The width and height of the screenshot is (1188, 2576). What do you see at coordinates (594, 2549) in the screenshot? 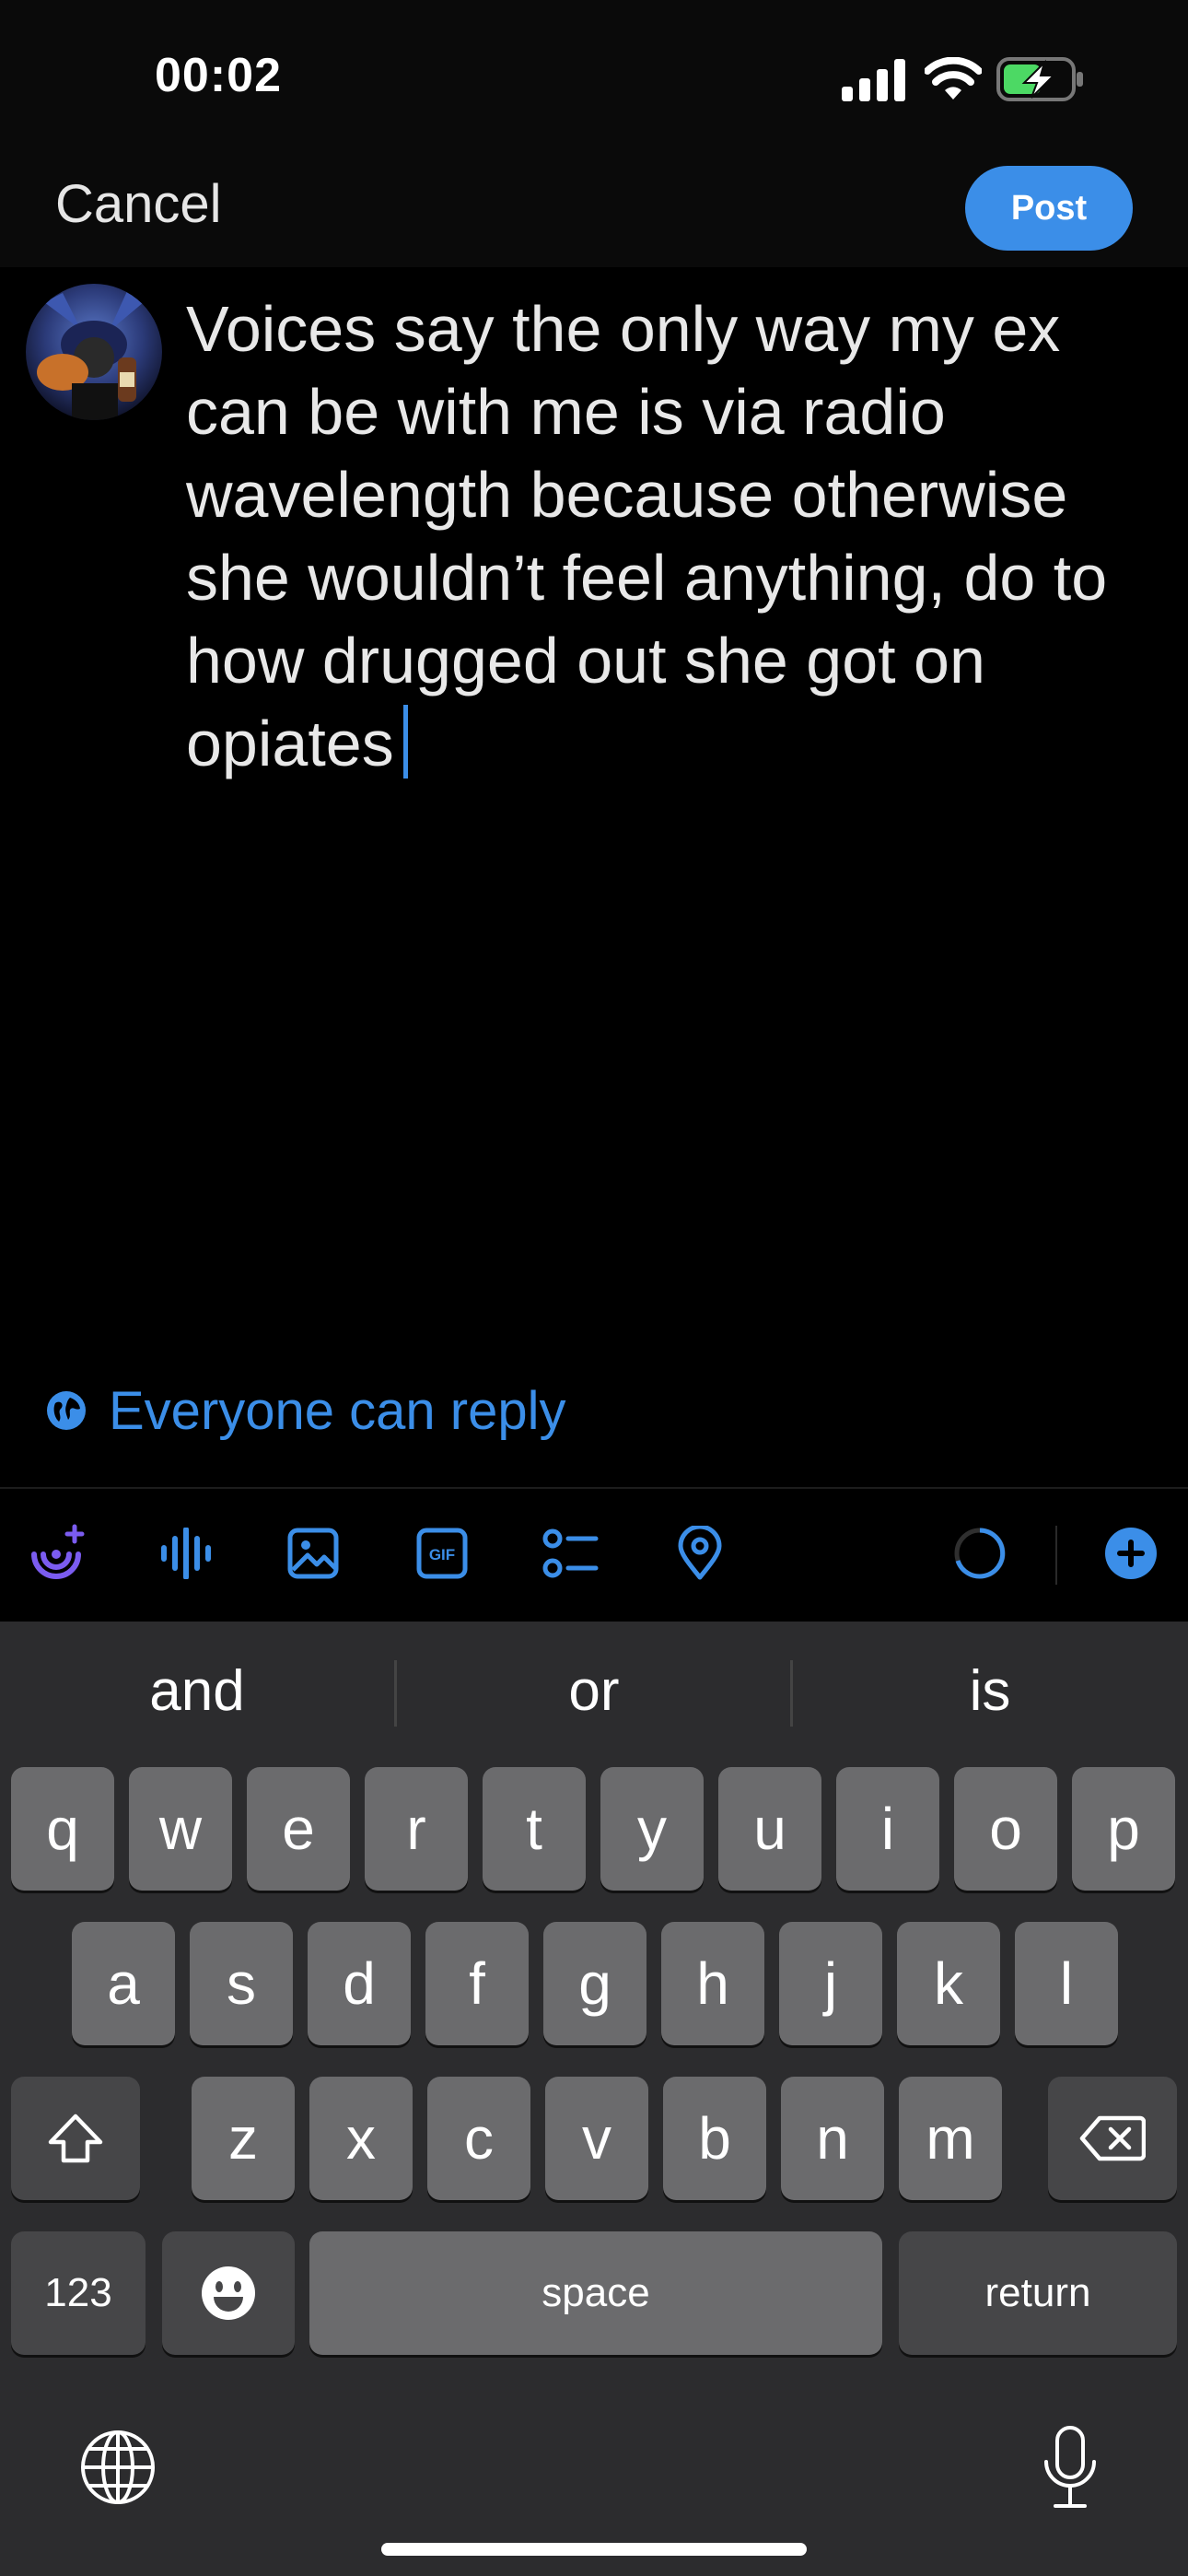
I see `home-indicator` at bounding box center [594, 2549].